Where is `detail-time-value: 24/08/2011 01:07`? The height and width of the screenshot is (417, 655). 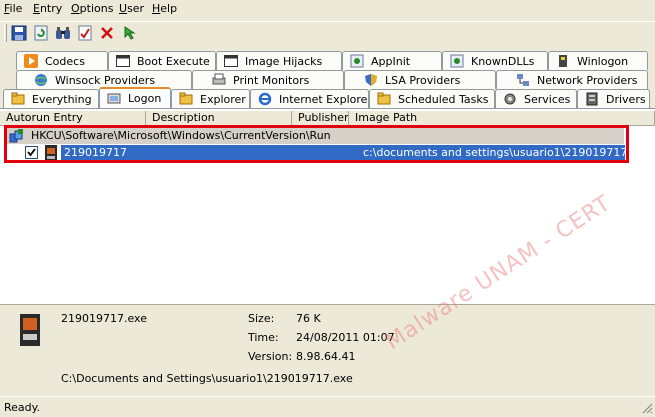 detail-time-value: 24/08/2011 01:07 is located at coordinates (345, 337).